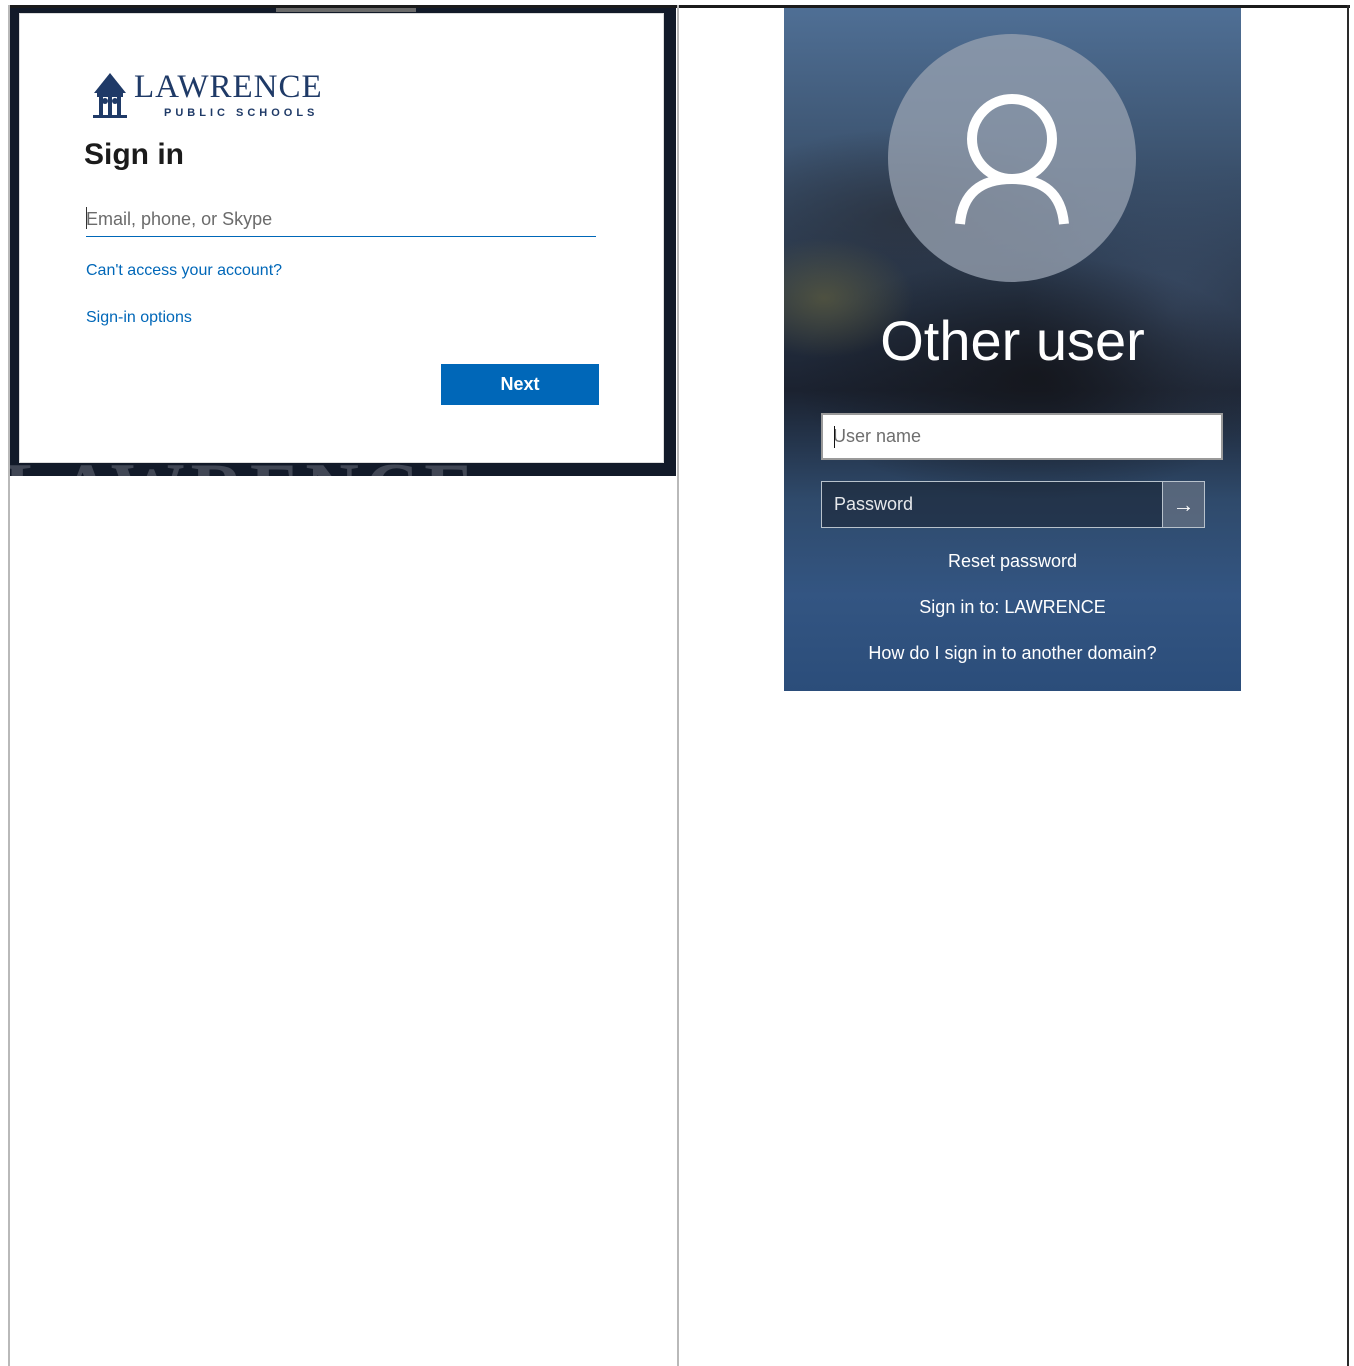  What do you see at coordinates (139, 318) in the screenshot?
I see `signin-options-link: Sign-in options` at bounding box center [139, 318].